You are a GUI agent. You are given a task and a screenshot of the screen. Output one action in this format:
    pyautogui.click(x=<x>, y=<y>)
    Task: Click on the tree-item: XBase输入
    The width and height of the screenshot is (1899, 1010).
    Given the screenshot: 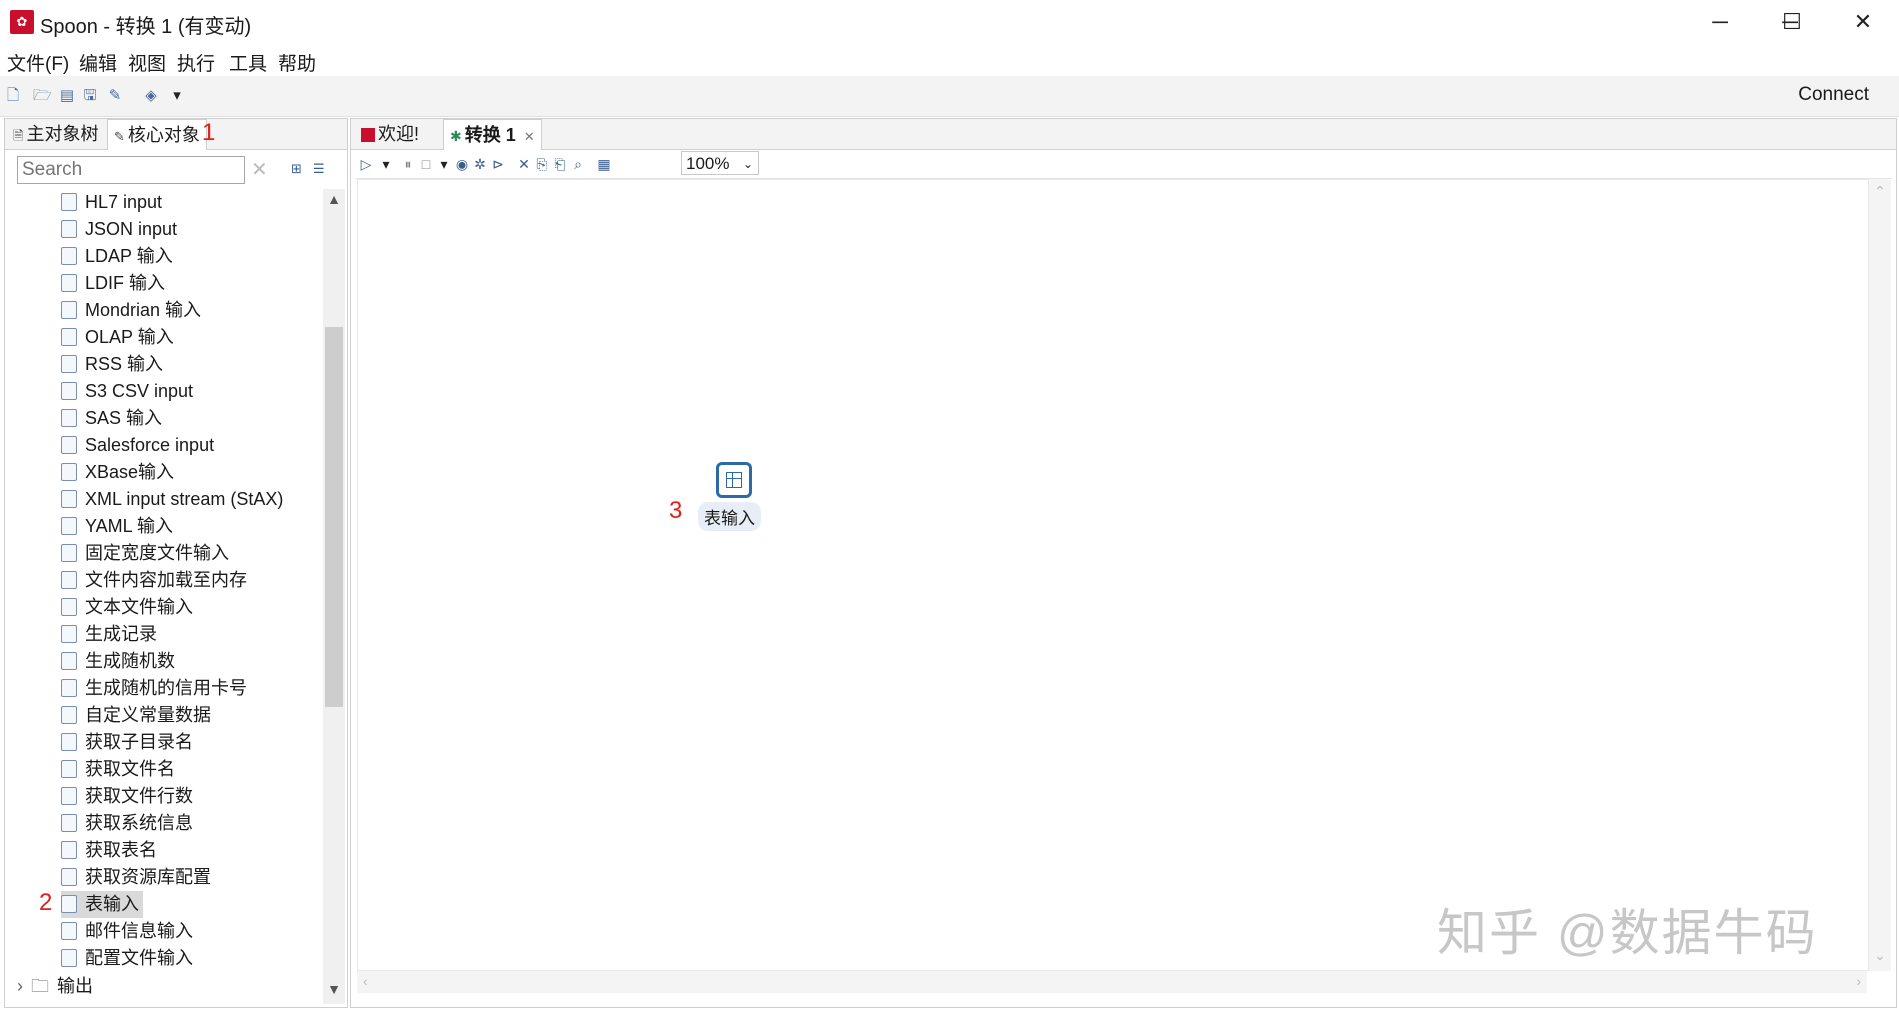 What is the action you would take?
    pyautogui.click(x=117, y=472)
    